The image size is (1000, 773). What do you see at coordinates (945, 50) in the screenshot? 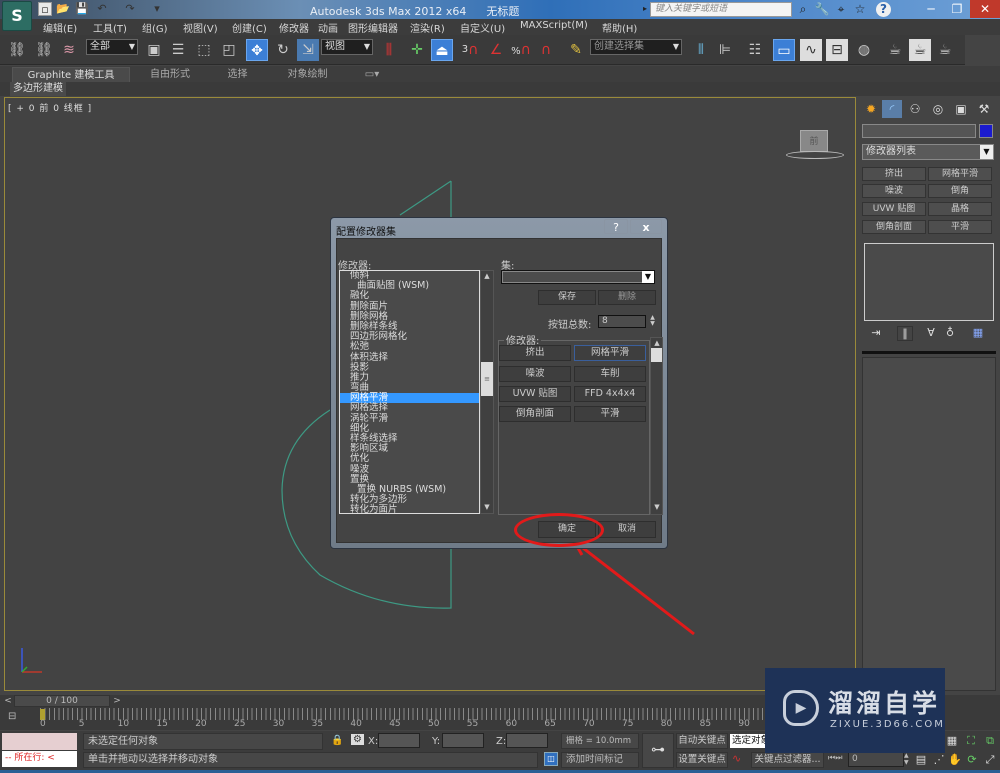
I see `render-production-icon: ☕` at bounding box center [945, 50].